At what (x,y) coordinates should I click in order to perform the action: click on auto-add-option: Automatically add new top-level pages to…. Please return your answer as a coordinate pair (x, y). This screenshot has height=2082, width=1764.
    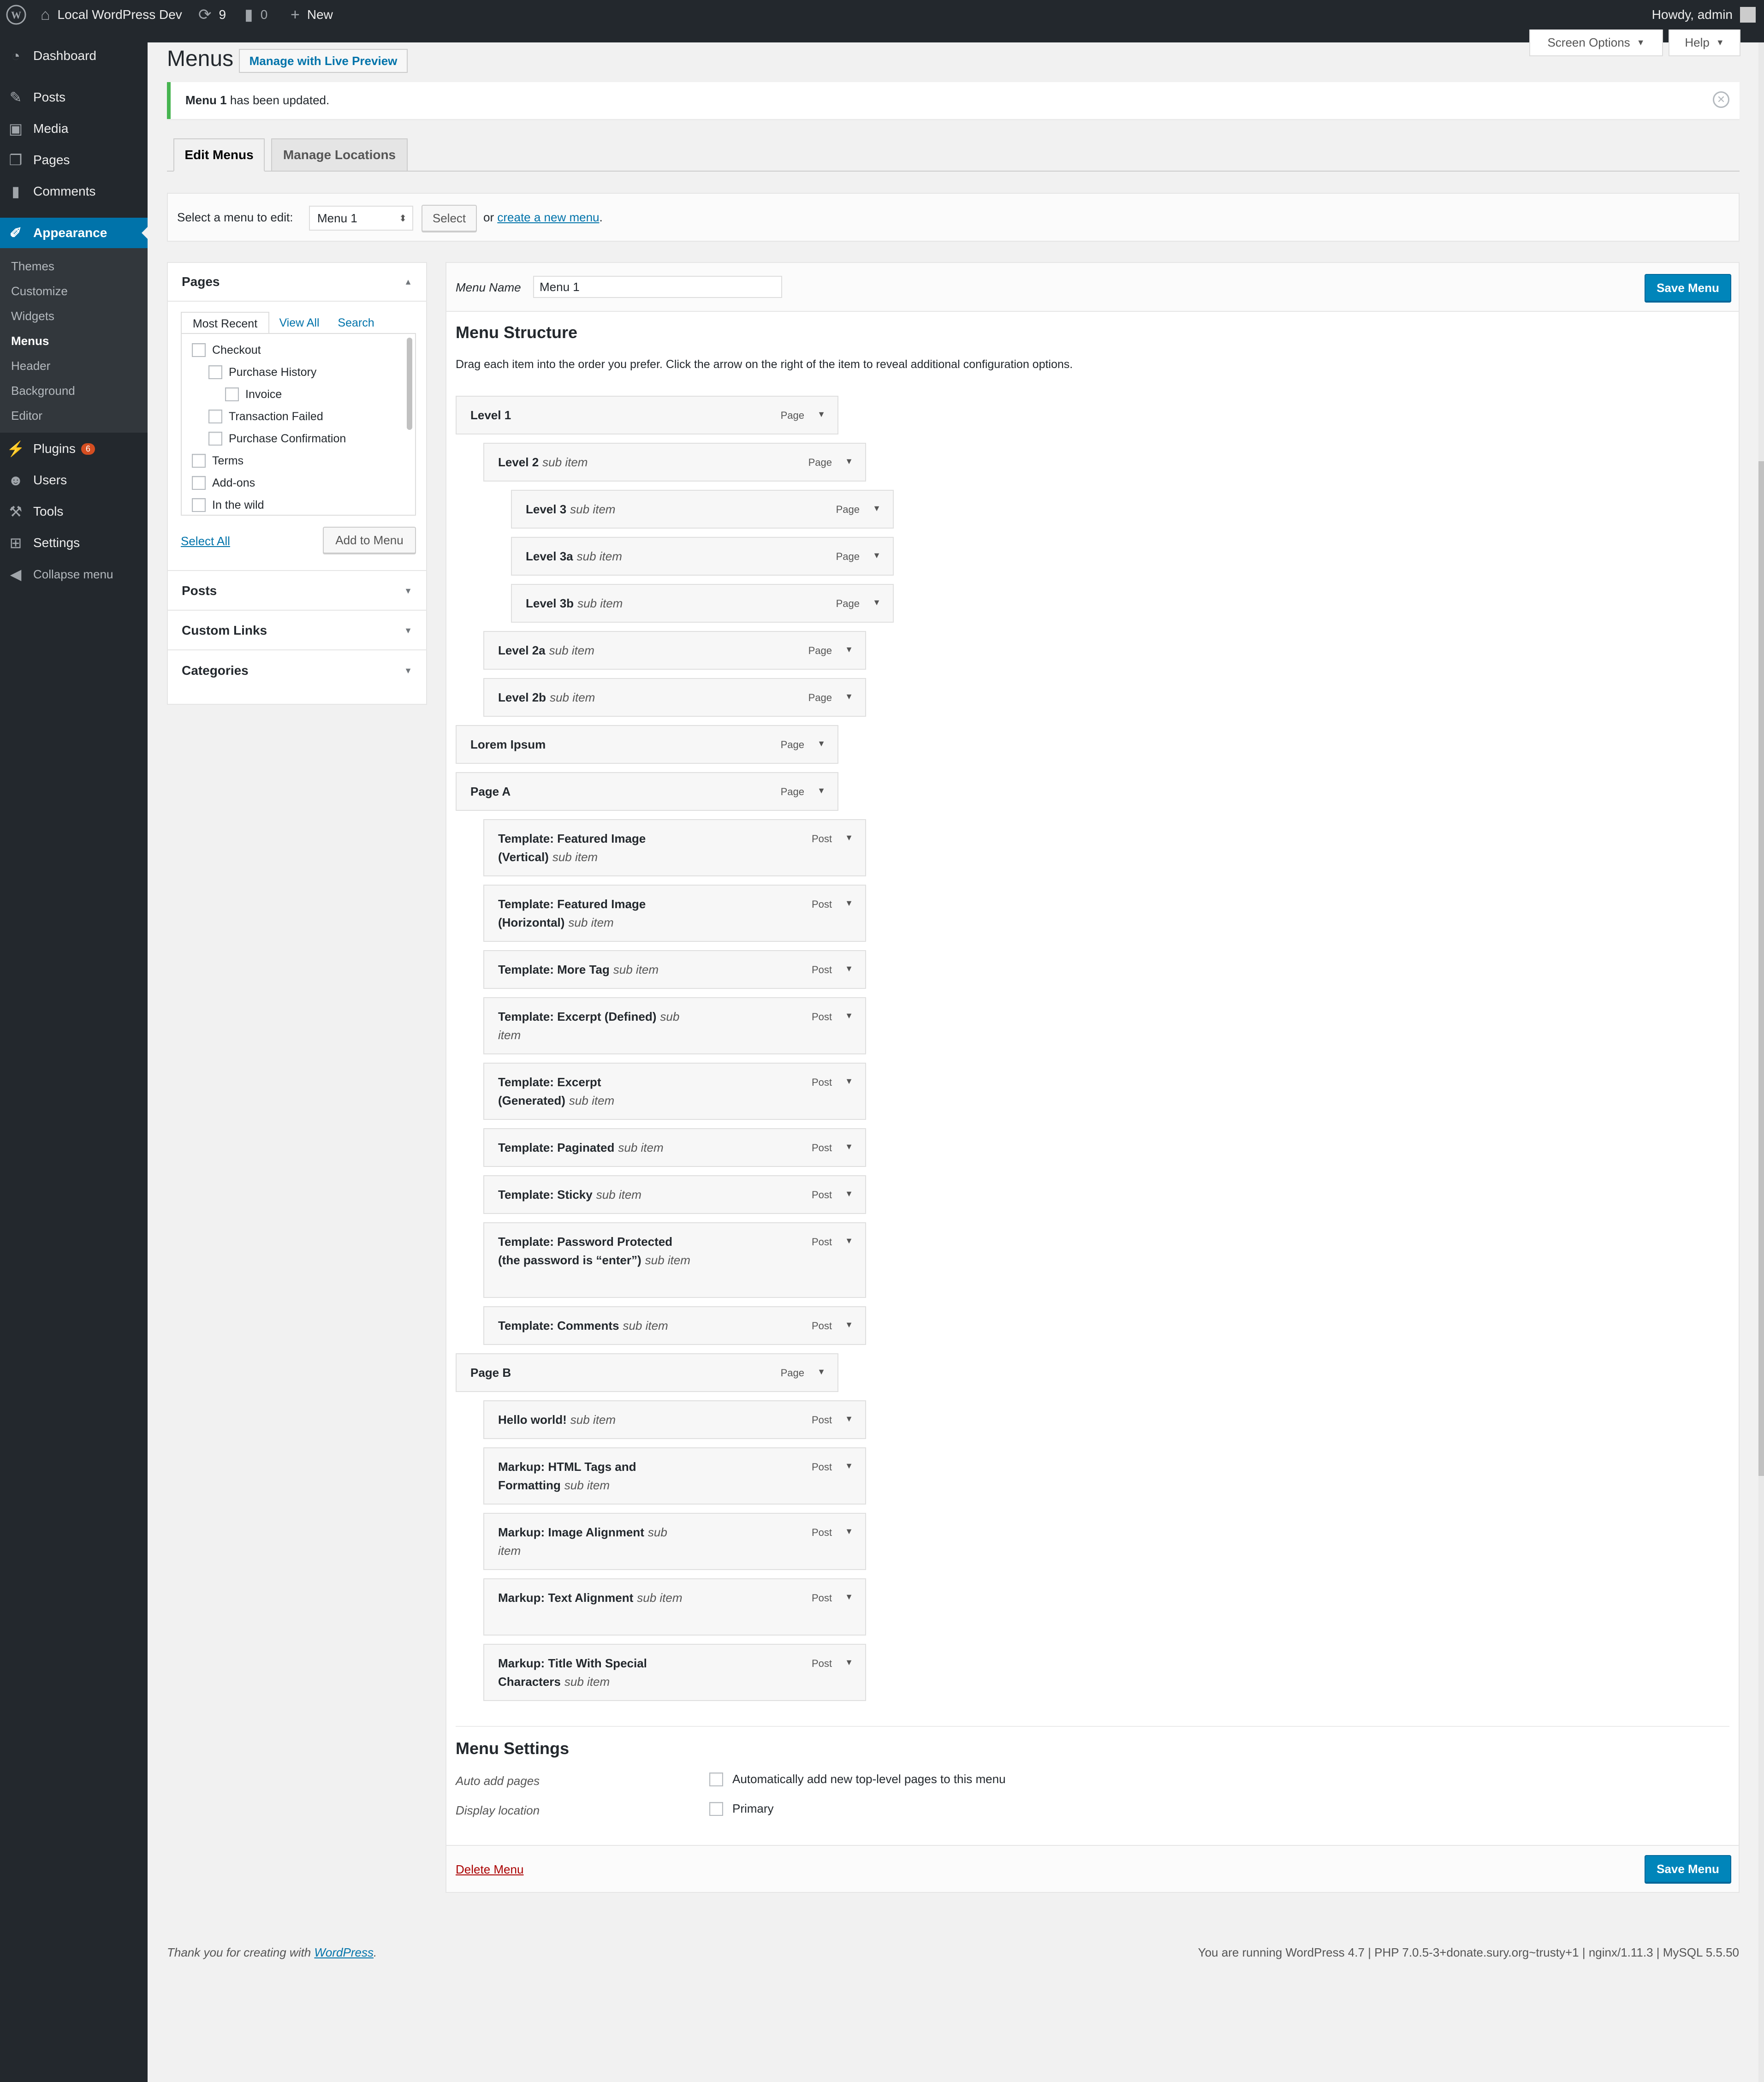
    Looking at the image, I should click on (857, 1779).